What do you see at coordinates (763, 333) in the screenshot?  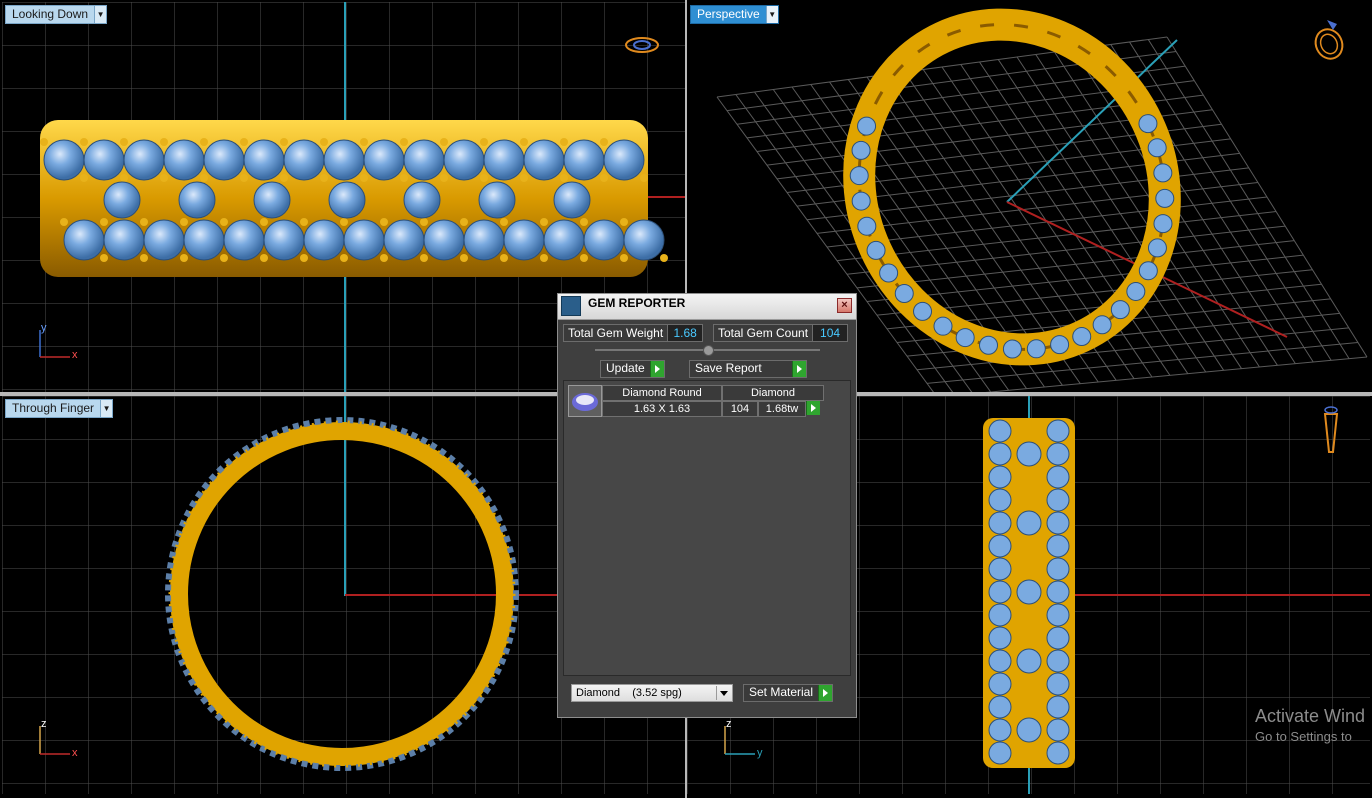 I see `total-count-label: Total Gem Count` at bounding box center [763, 333].